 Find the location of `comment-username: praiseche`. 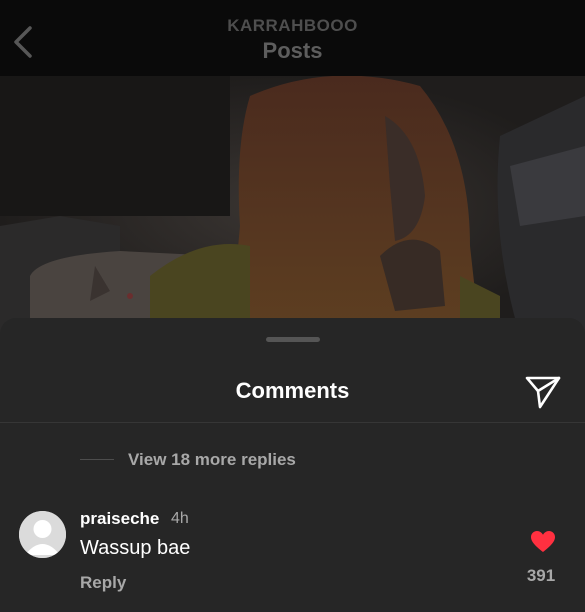

comment-username: praiseche is located at coordinates (119, 519).